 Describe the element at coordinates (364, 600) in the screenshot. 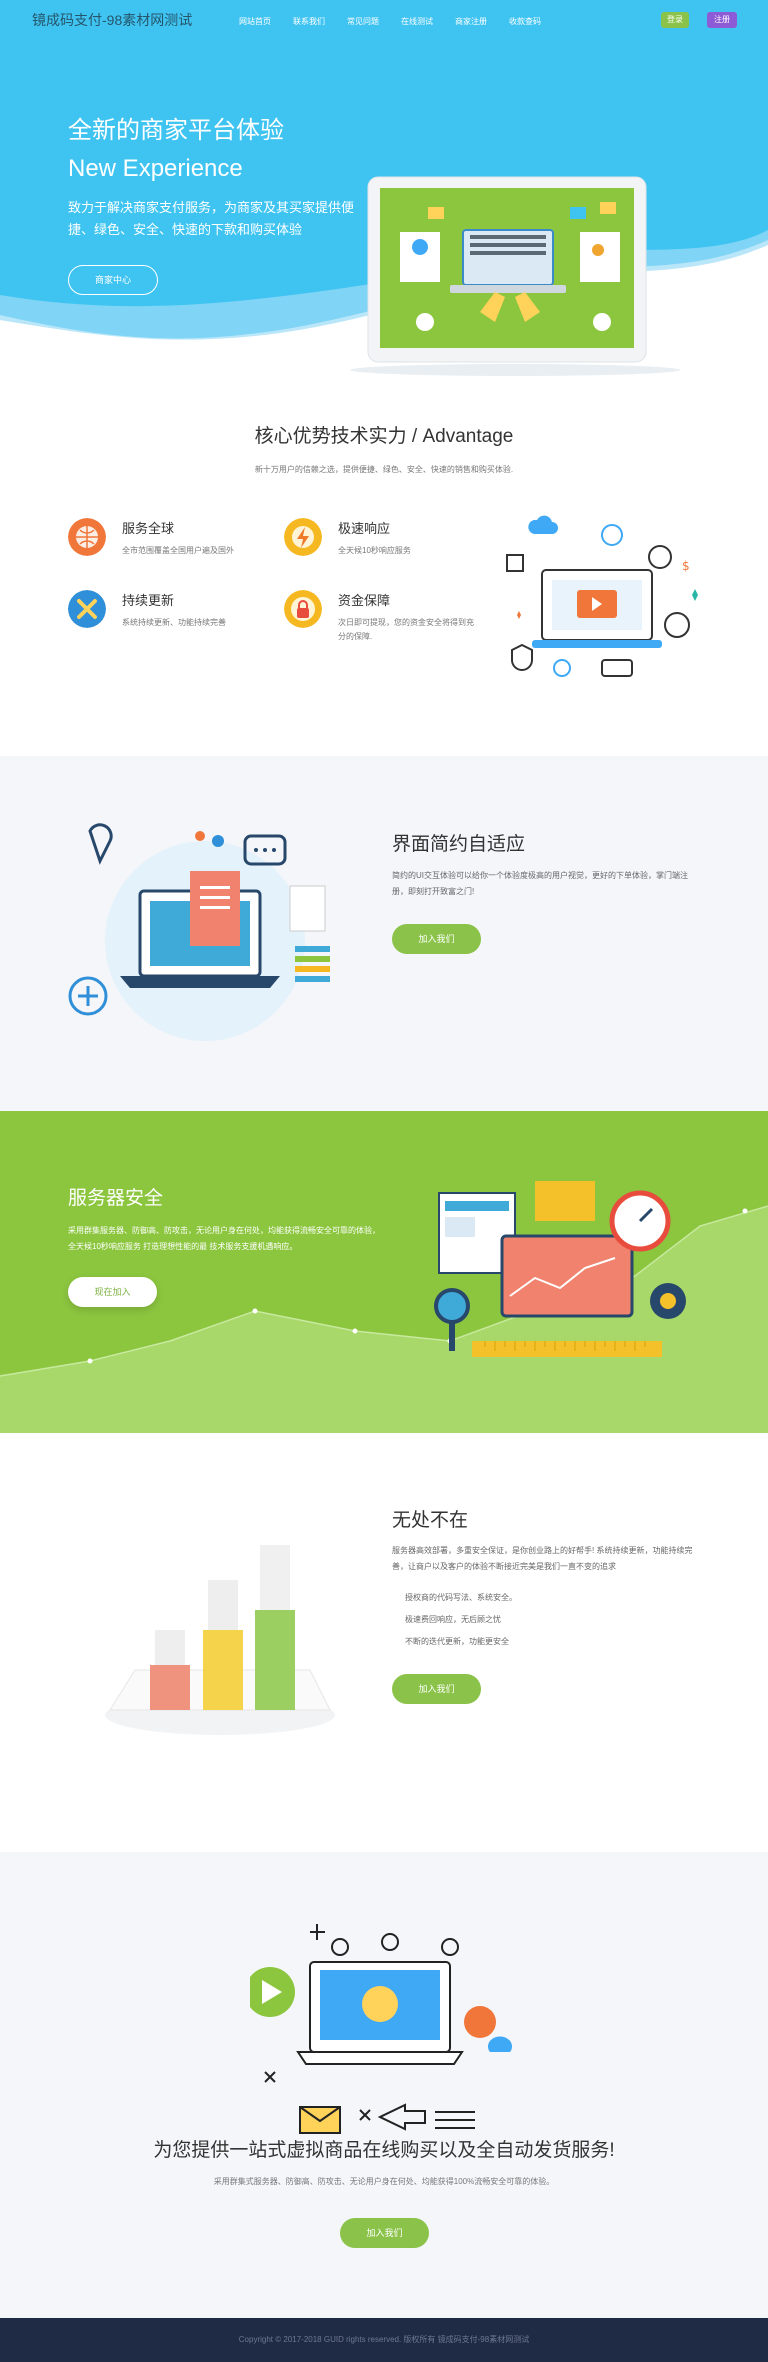

I see `feature-title: 资金保障` at that location.